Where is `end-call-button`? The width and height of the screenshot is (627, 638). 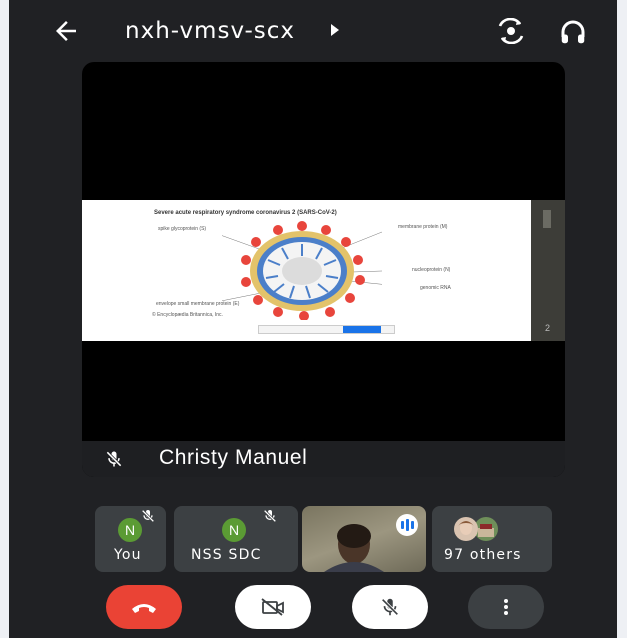 end-call-button is located at coordinates (144, 607).